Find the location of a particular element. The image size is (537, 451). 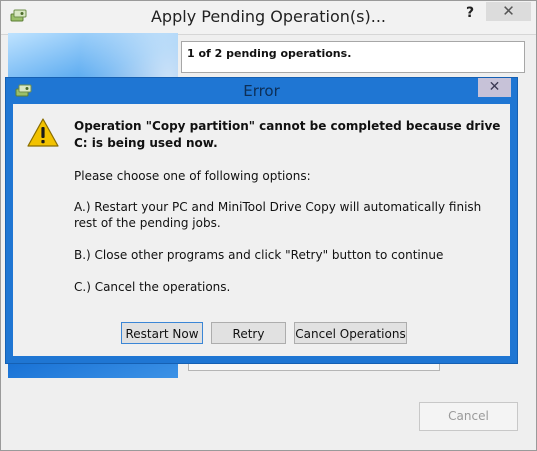

pending-status-text: 1 of 2 pending operations. is located at coordinates (269, 53).